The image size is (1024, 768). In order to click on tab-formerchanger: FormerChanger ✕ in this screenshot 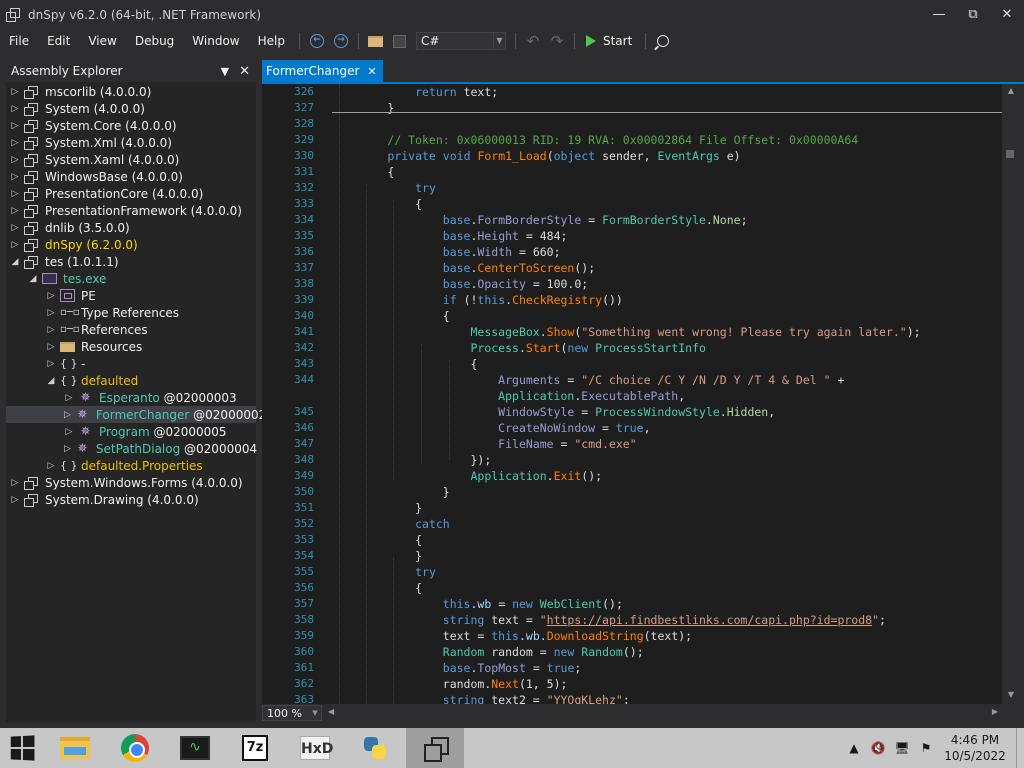, I will do `click(322, 71)`.